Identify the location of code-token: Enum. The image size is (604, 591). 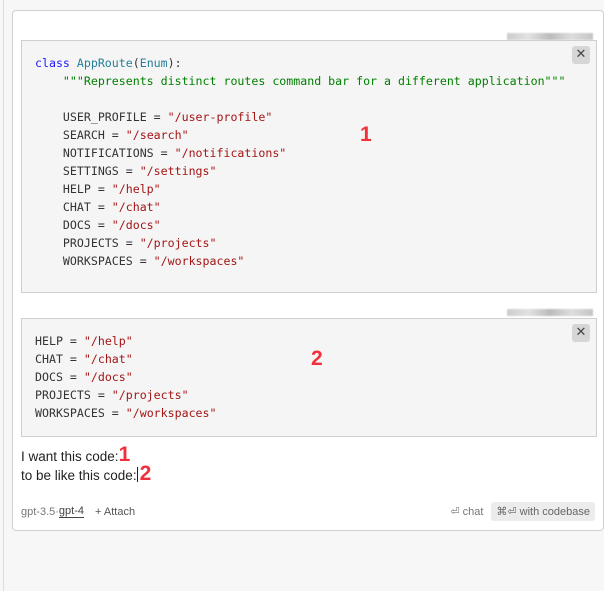
(153, 63).